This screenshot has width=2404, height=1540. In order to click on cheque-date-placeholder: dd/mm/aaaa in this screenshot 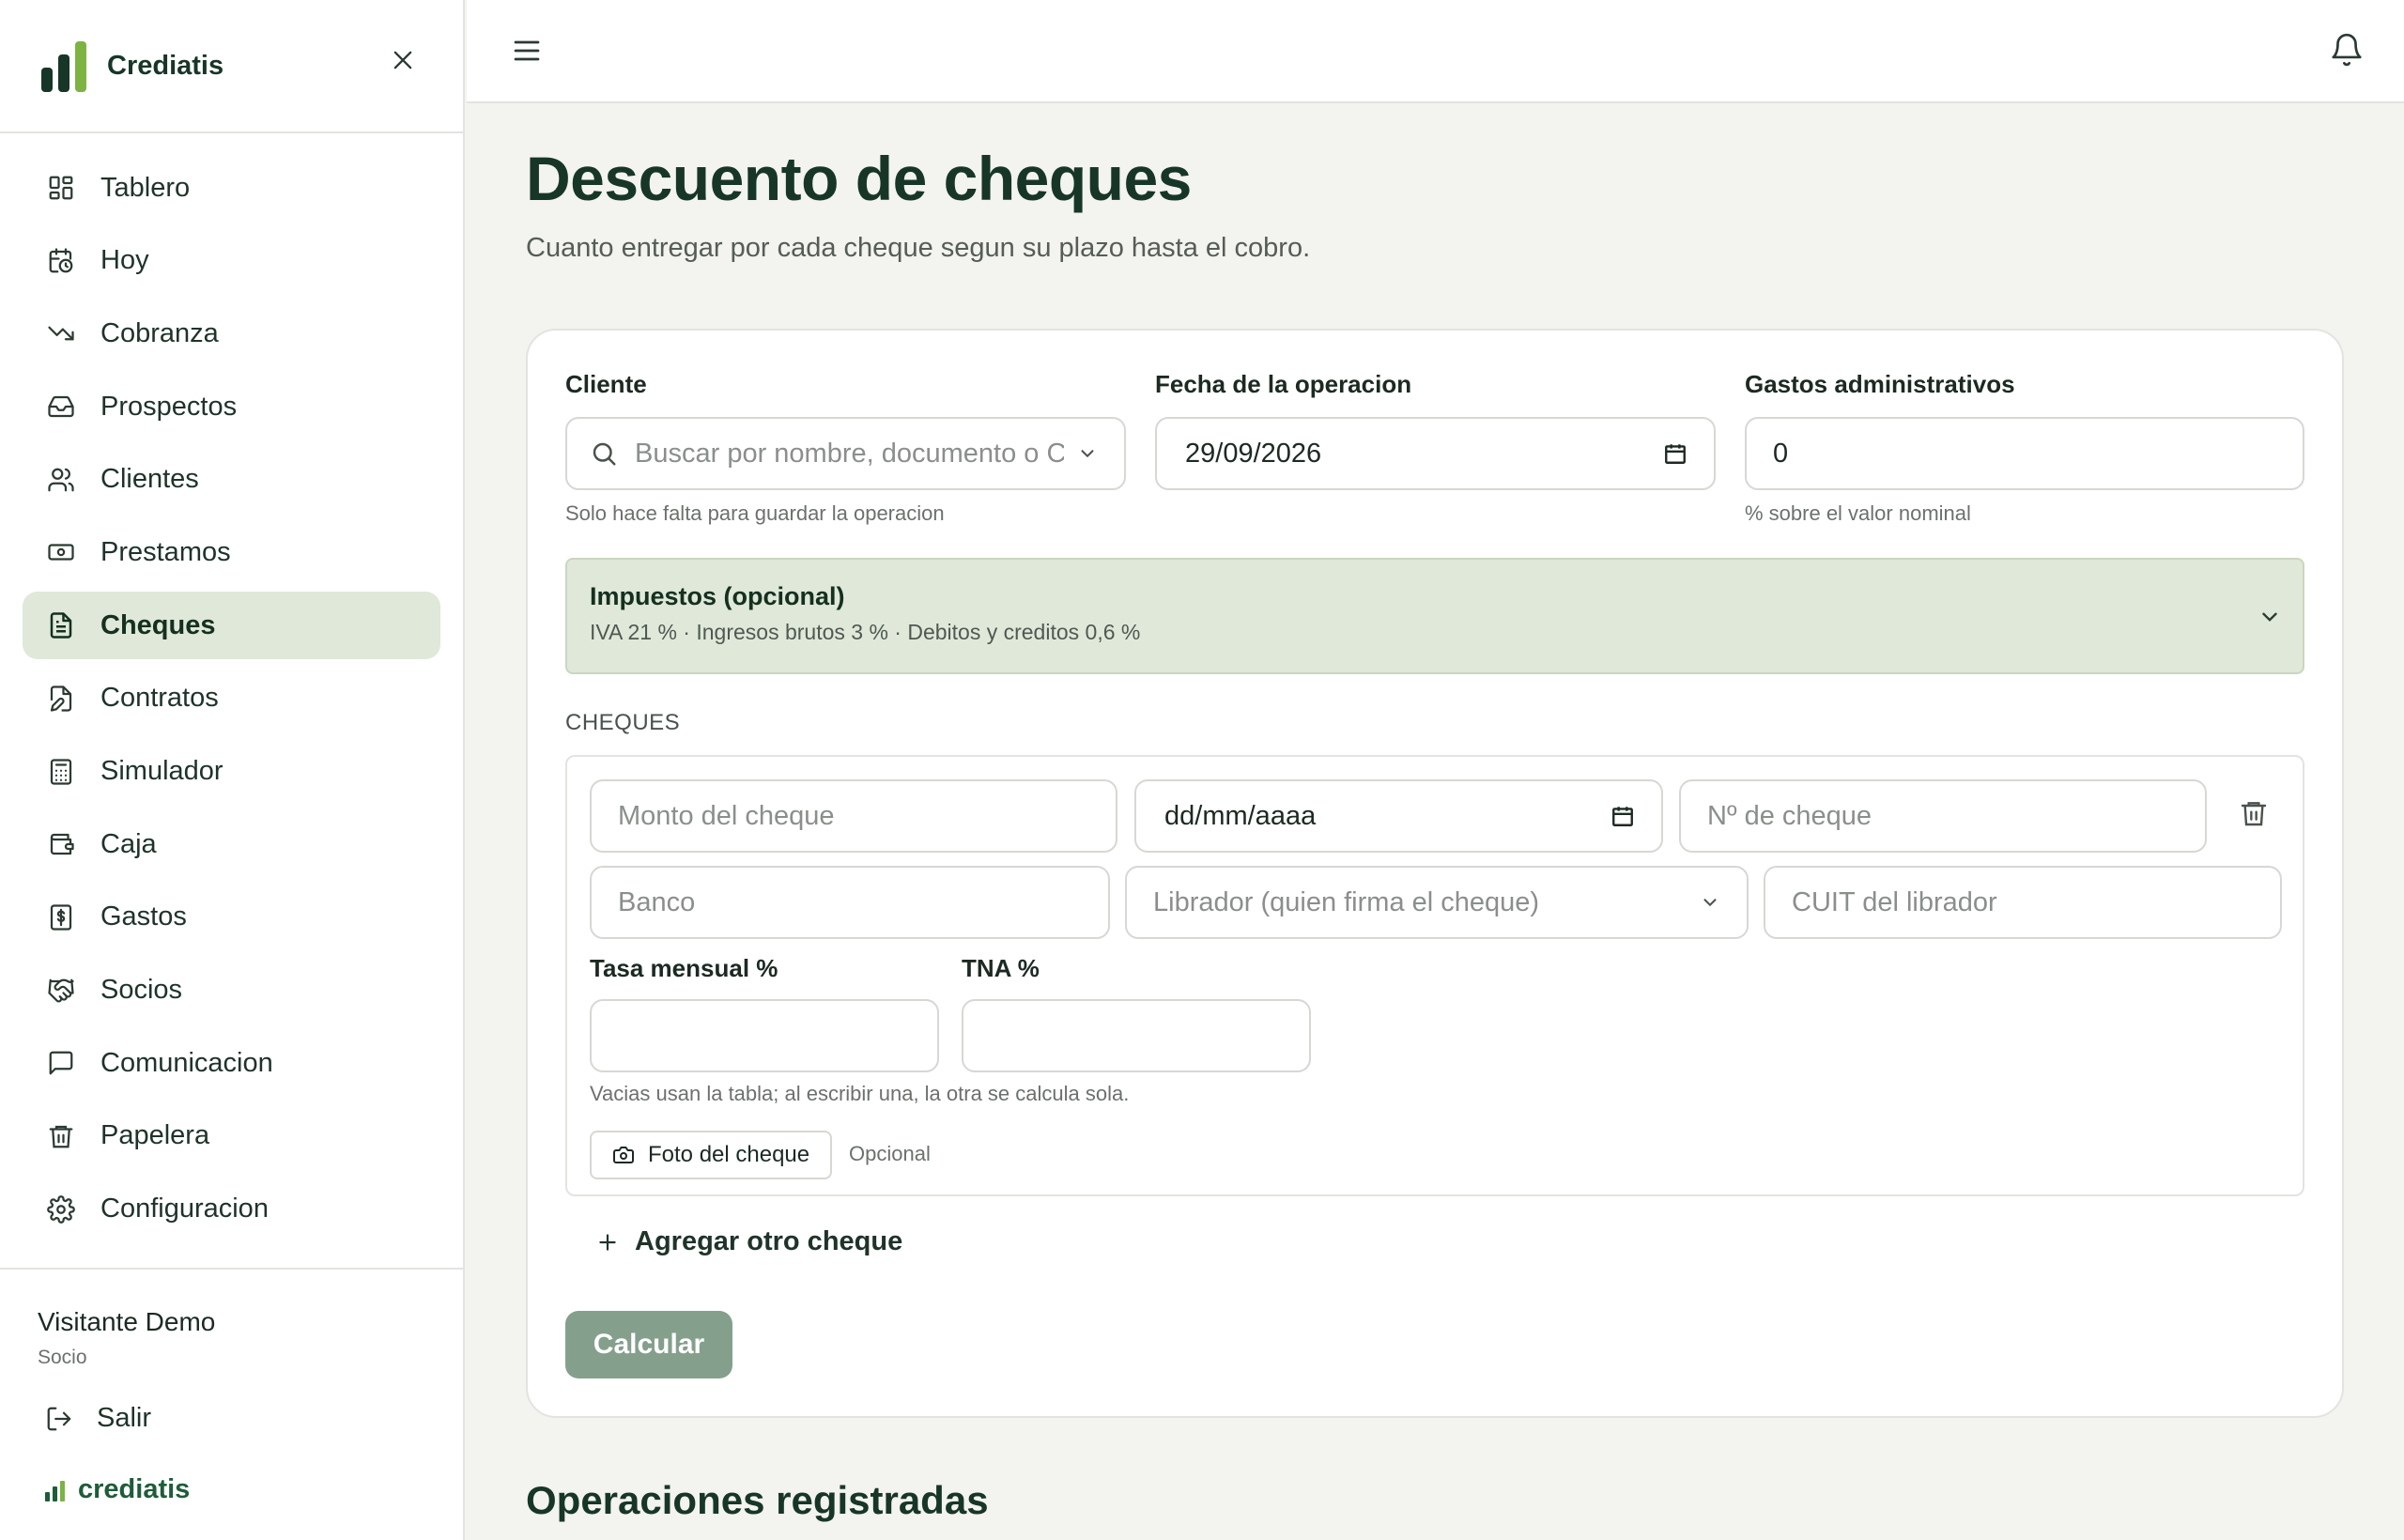, I will do `click(1240, 815)`.